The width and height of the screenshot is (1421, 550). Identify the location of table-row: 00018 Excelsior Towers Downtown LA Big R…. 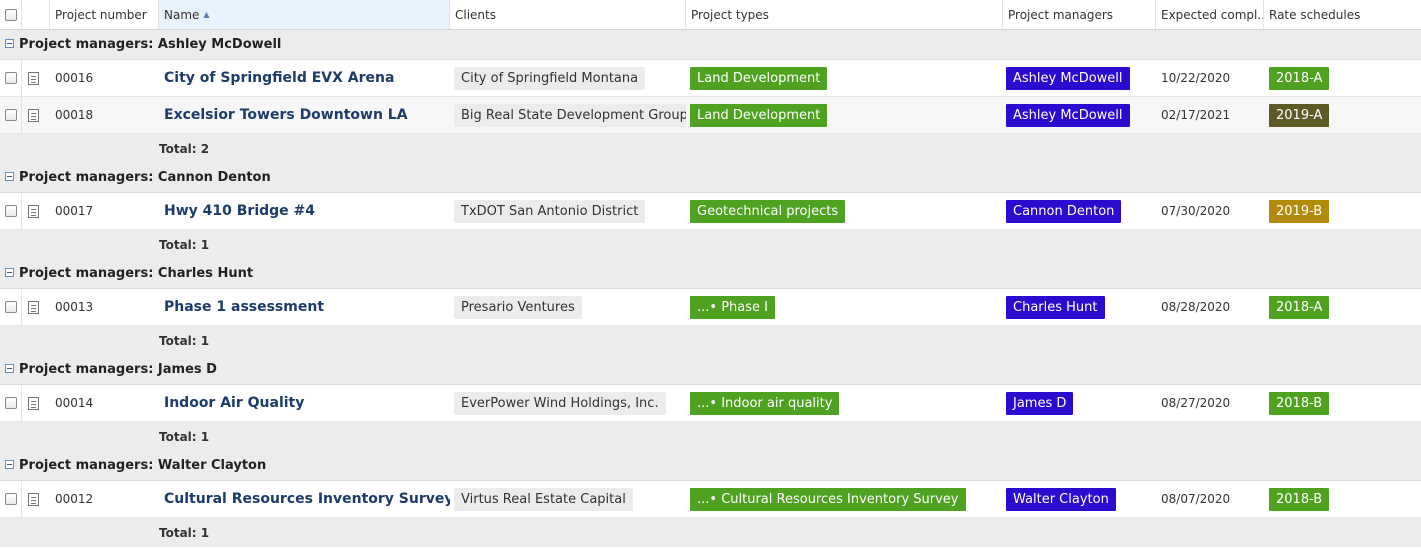
(710, 115).